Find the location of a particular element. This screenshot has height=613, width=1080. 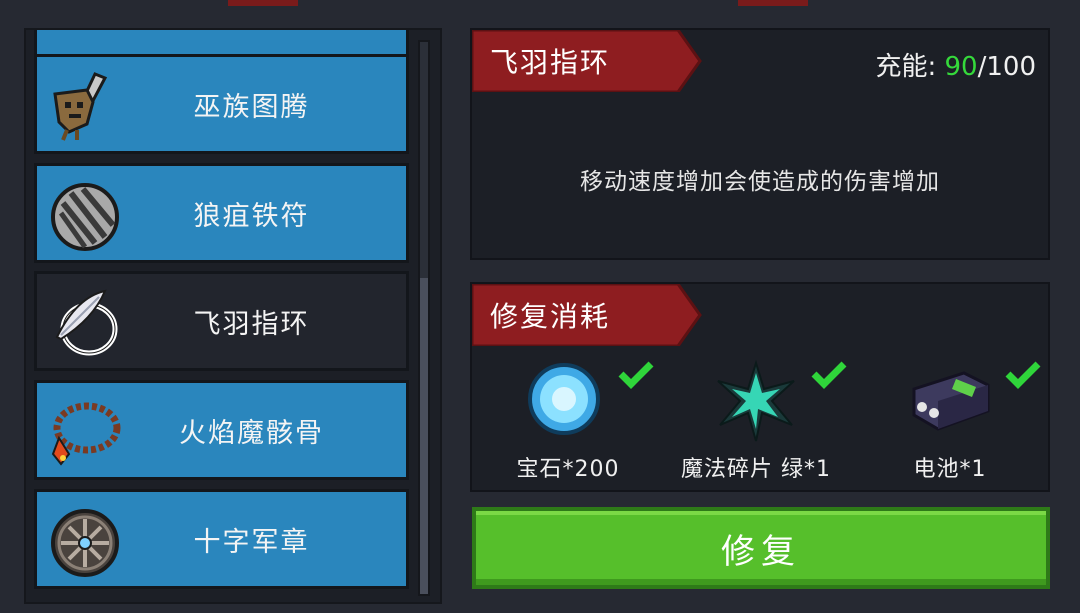

list-item-iron-talisman: 狼疽铁符 is located at coordinates (221, 213).